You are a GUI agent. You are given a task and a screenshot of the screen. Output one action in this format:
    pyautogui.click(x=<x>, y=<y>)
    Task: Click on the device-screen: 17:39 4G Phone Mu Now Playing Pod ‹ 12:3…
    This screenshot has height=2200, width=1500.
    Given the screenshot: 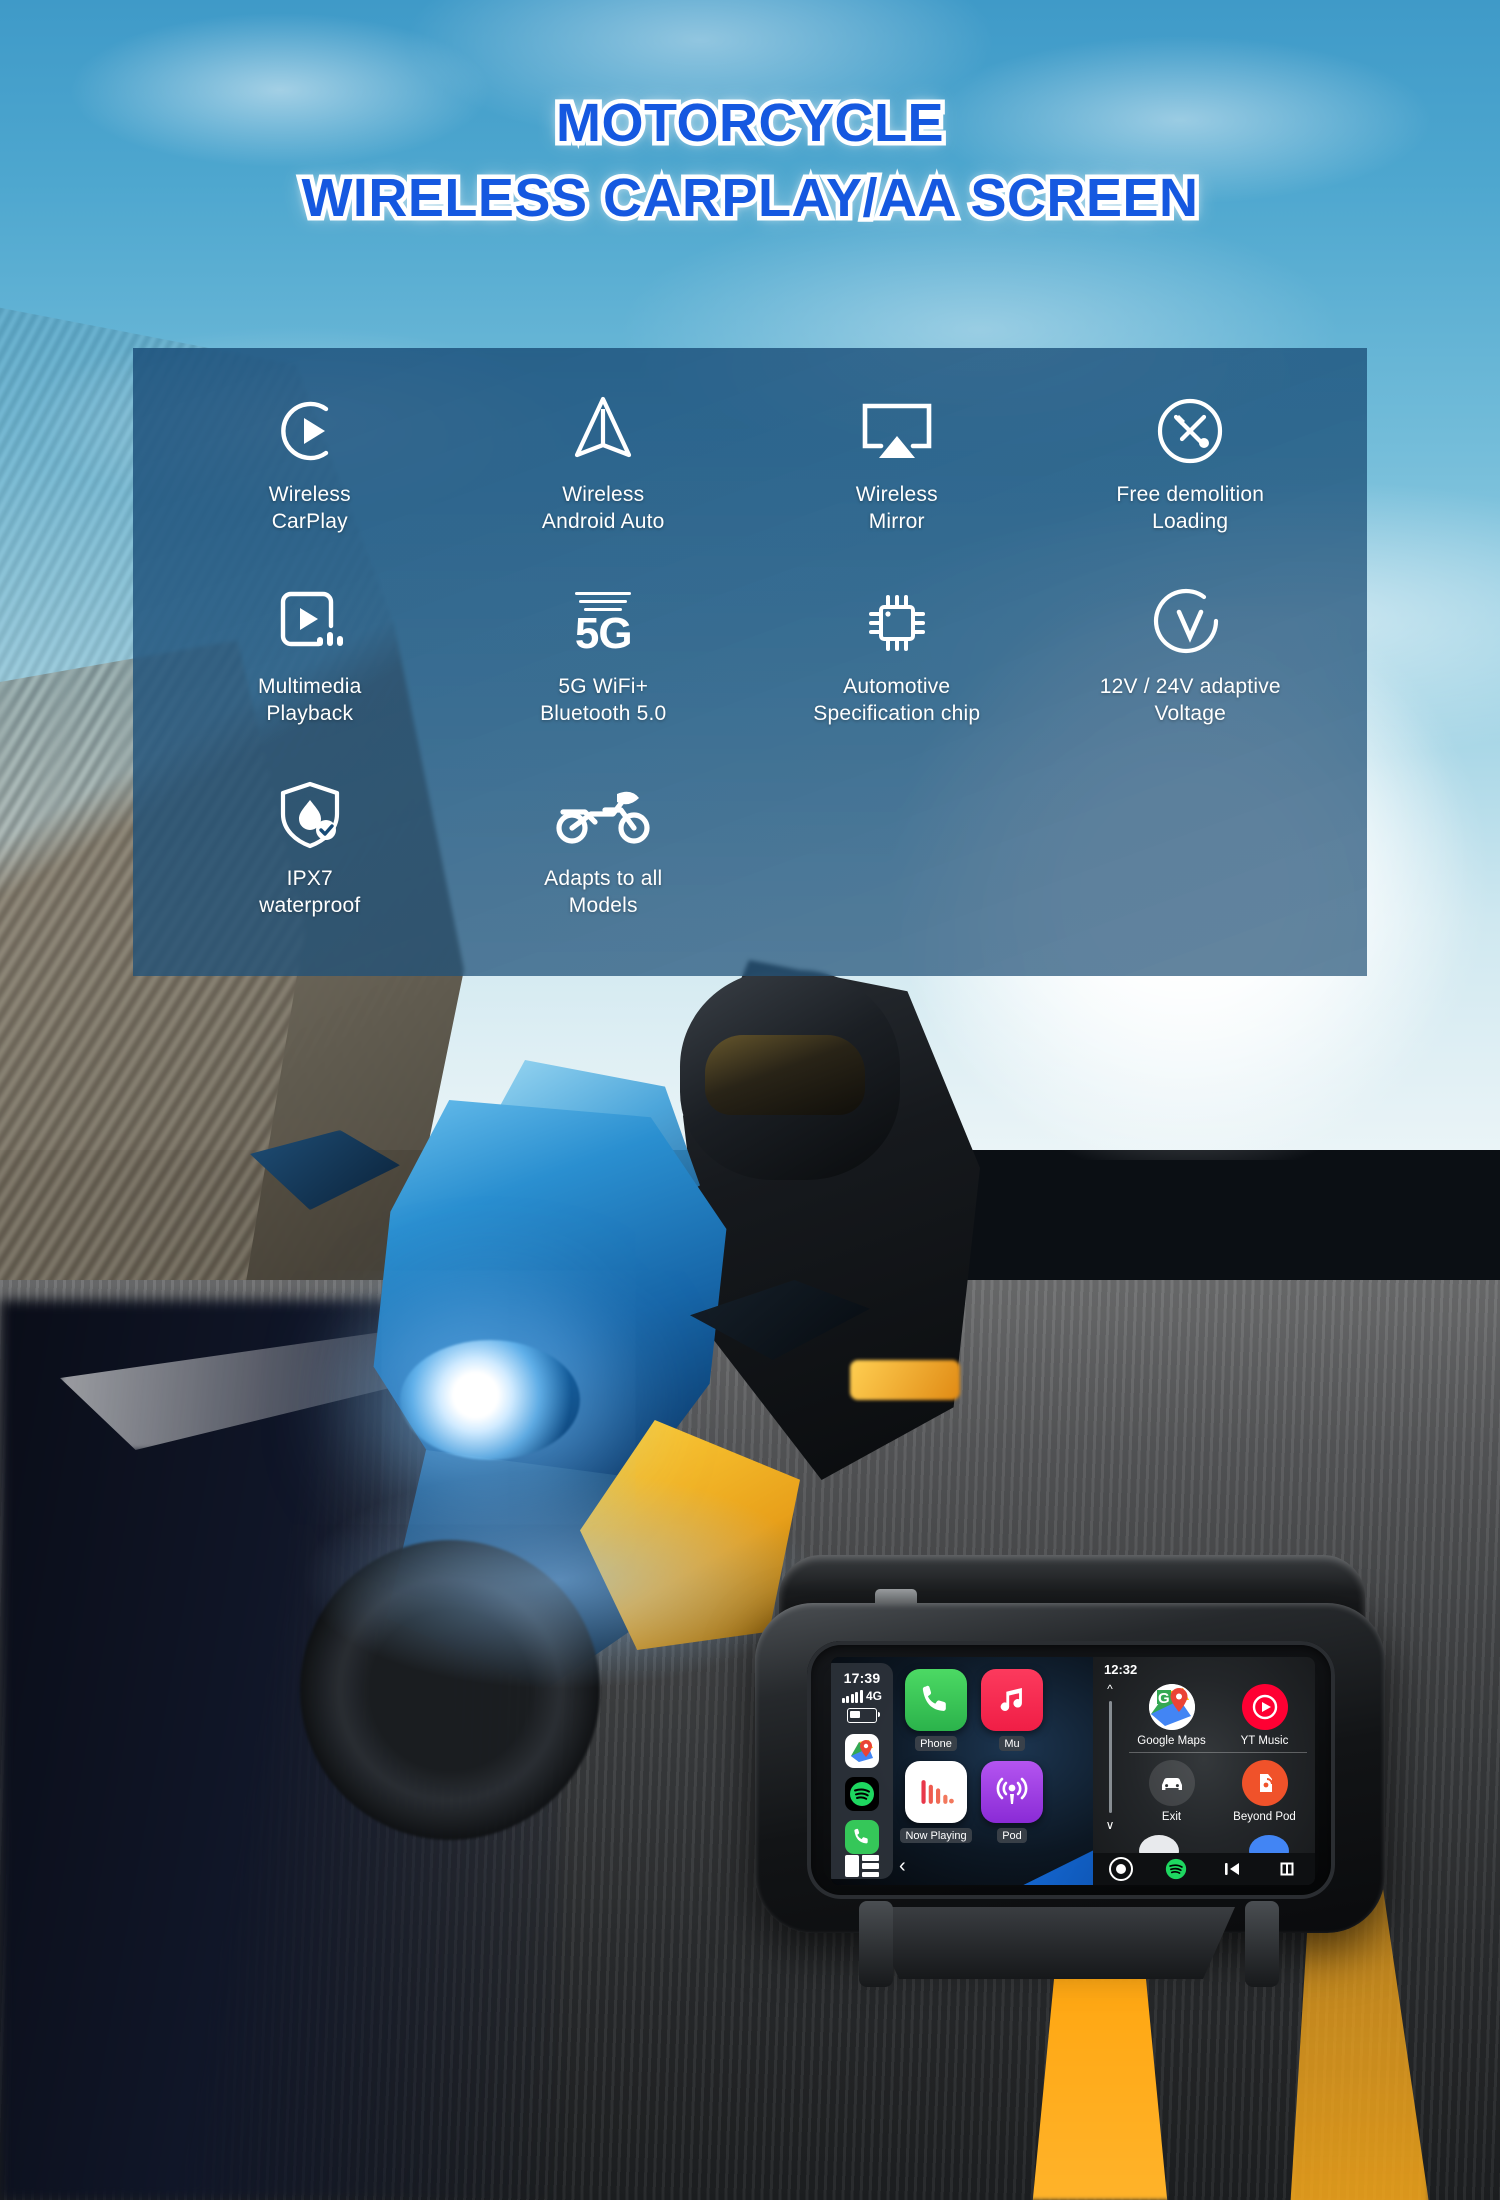 What is the action you would take?
    pyautogui.click(x=1073, y=1771)
    